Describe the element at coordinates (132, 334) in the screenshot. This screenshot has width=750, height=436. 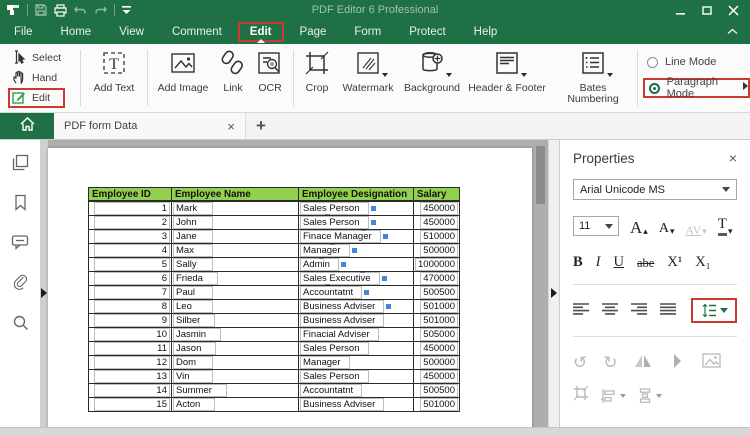
I see `cell-employee-id: 10` at that location.